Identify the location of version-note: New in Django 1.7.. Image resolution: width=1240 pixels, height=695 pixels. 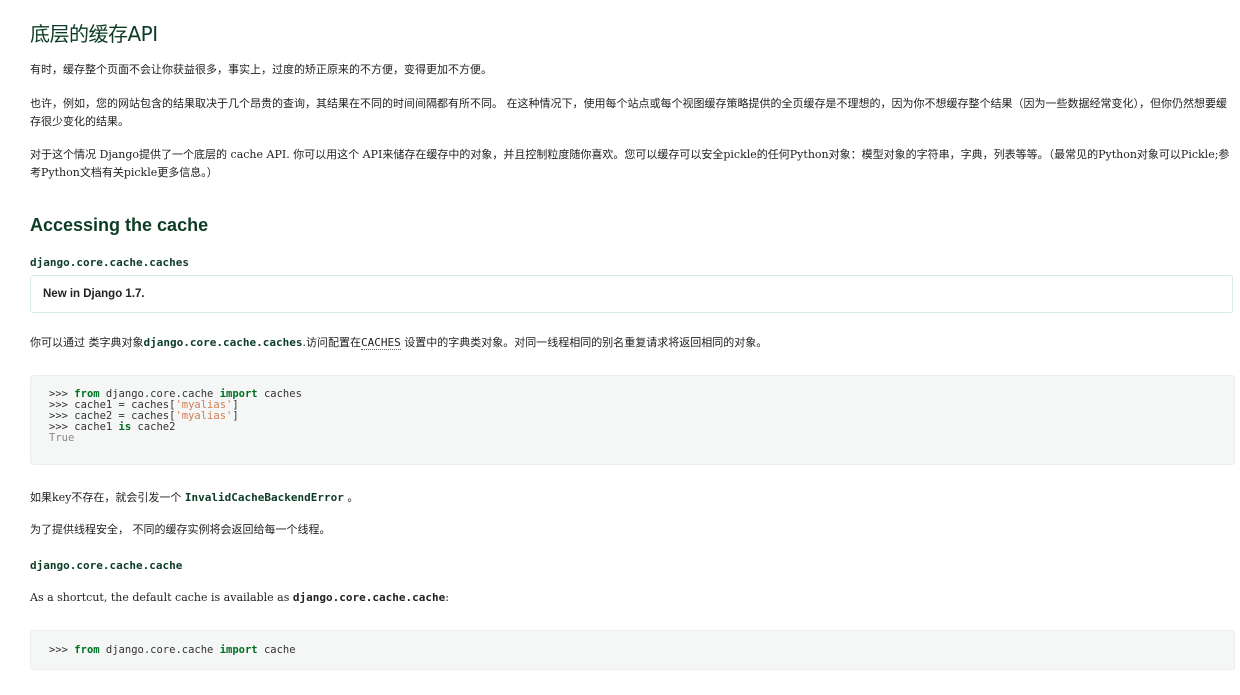
(94, 294).